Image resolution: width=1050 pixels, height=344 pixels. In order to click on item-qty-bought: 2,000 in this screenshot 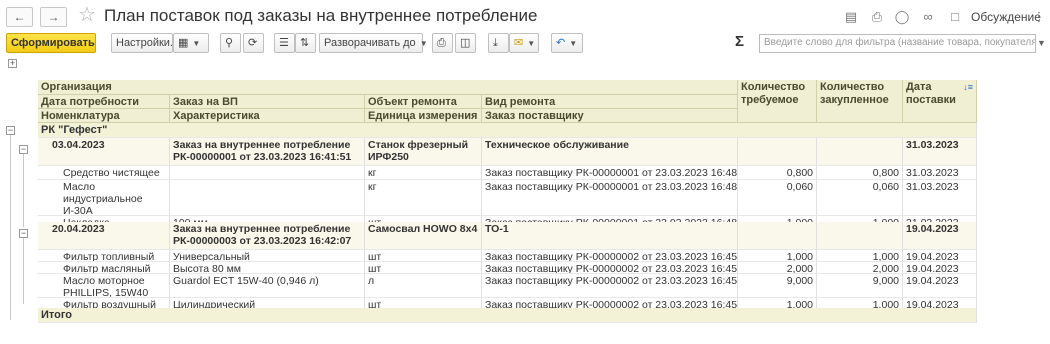, I will do `click(860, 268)`.